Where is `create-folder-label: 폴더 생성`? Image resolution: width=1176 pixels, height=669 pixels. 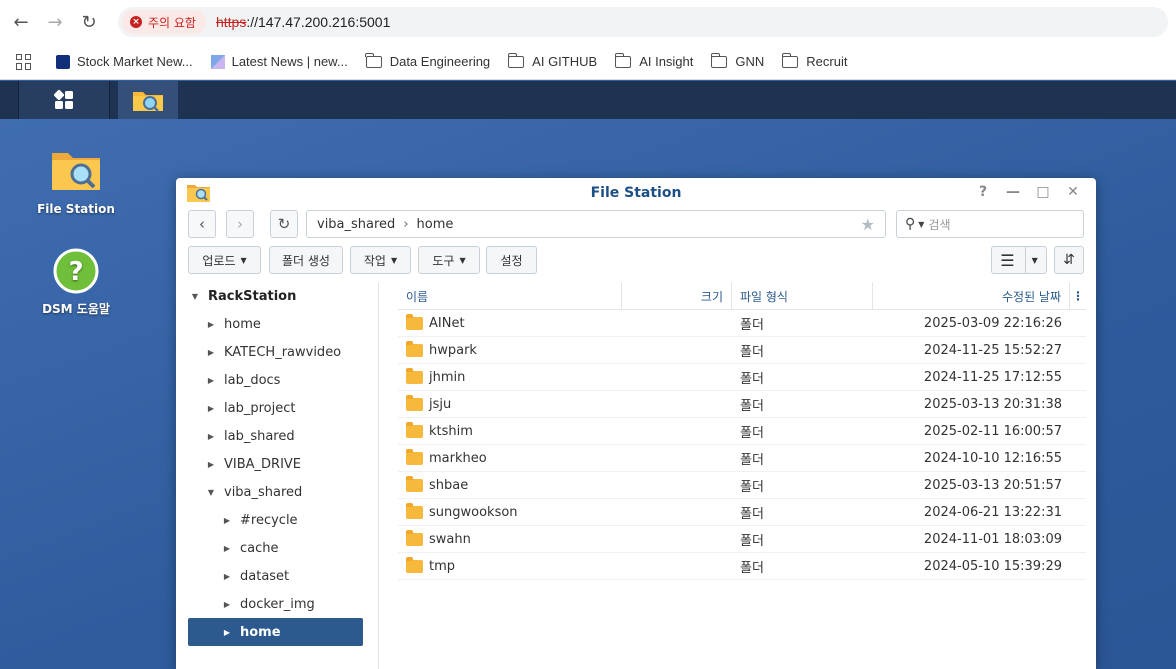
create-folder-label: 폴더 생성 is located at coordinates (306, 260).